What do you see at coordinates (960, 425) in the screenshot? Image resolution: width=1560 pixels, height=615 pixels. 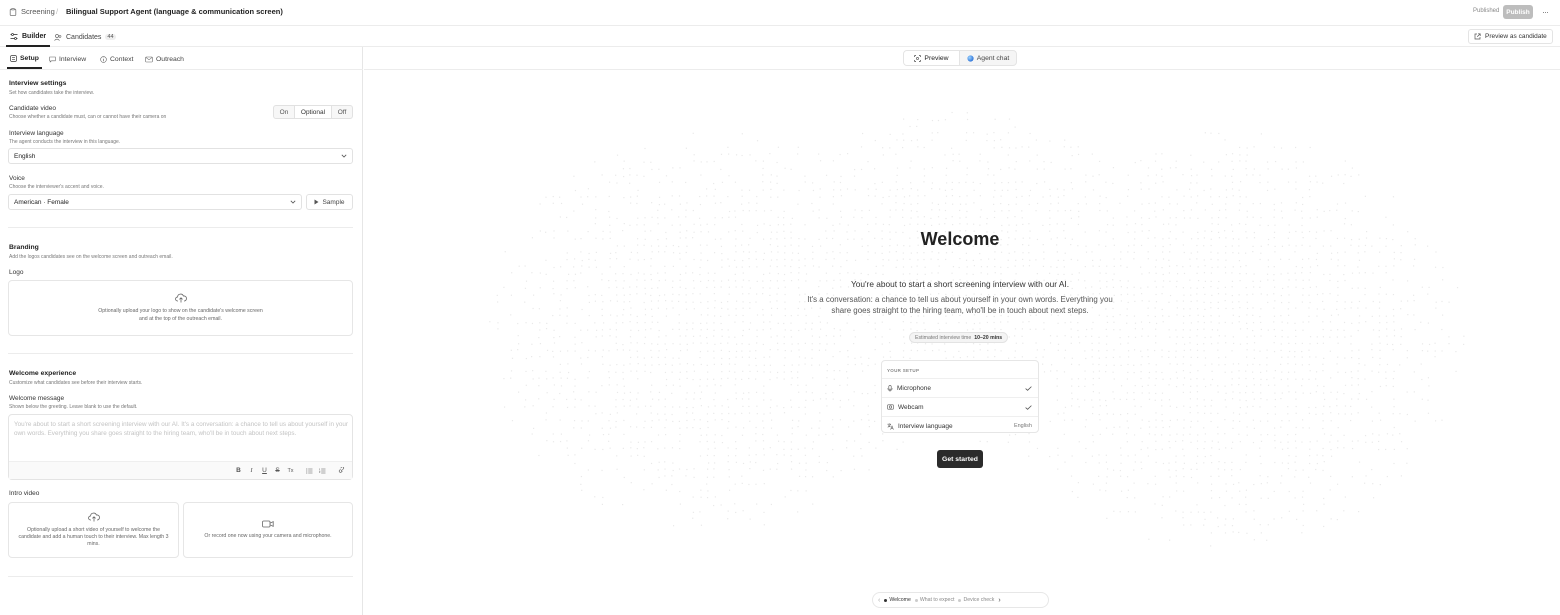 I see `setup-row-interview-language: Interview language English` at bounding box center [960, 425].